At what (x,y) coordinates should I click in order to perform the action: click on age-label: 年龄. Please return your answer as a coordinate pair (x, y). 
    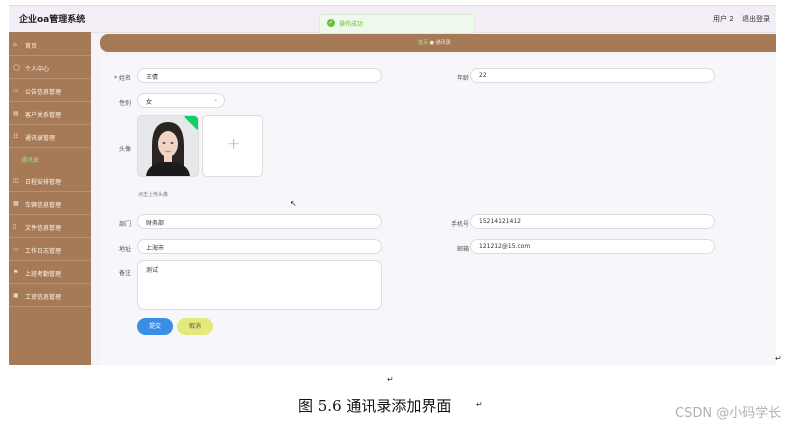
    Looking at the image, I should click on (462, 78).